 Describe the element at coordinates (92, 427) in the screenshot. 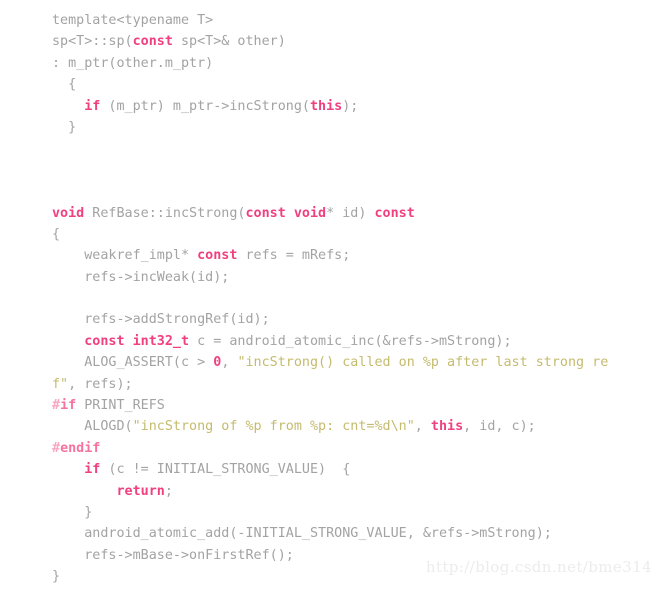

I see `code-token-plain: ALOGD(` at that location.